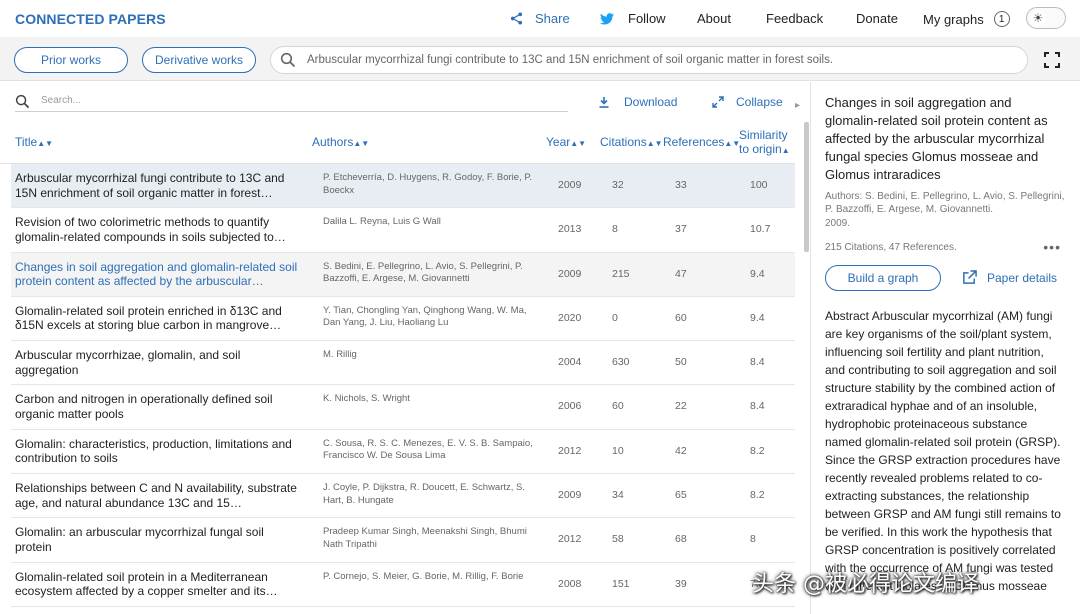 Image resolution: width=1080 pixels, height=614 pixels. Describe the element at coordinates (637, 102) in the screenshot. I see `download-button: Download` at that location.